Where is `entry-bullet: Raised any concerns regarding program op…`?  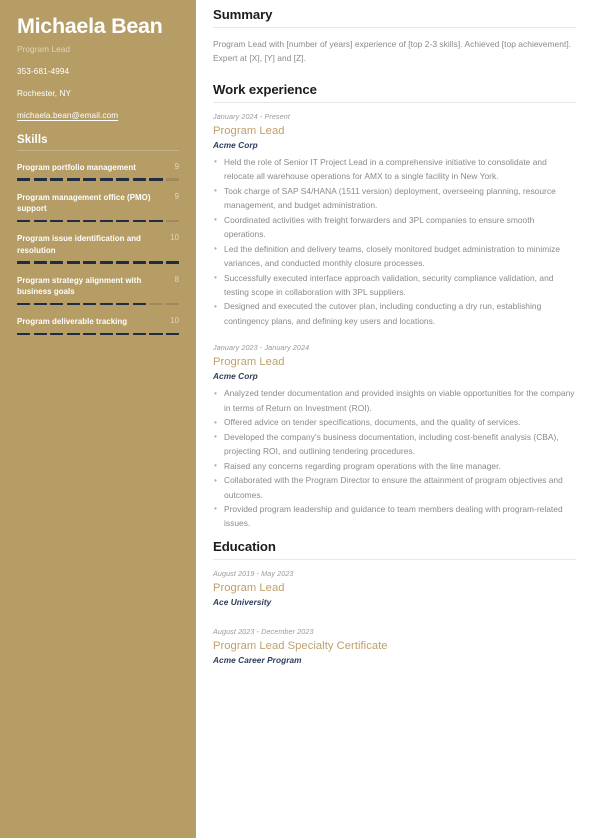
entry-bullet: Raised any concerns regarding program op… is located at coordinates (394, 465).